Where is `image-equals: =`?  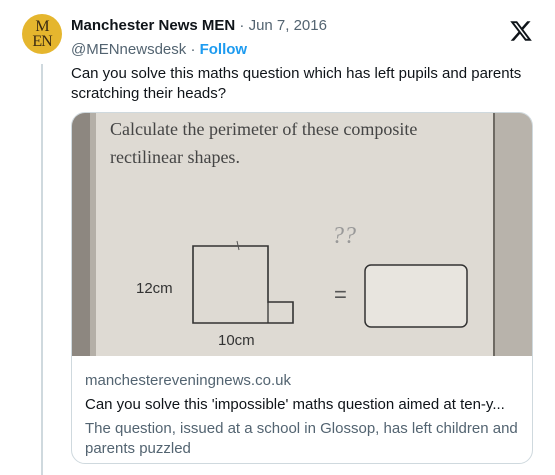
image-equals: = is located at coordinates (340, 294).